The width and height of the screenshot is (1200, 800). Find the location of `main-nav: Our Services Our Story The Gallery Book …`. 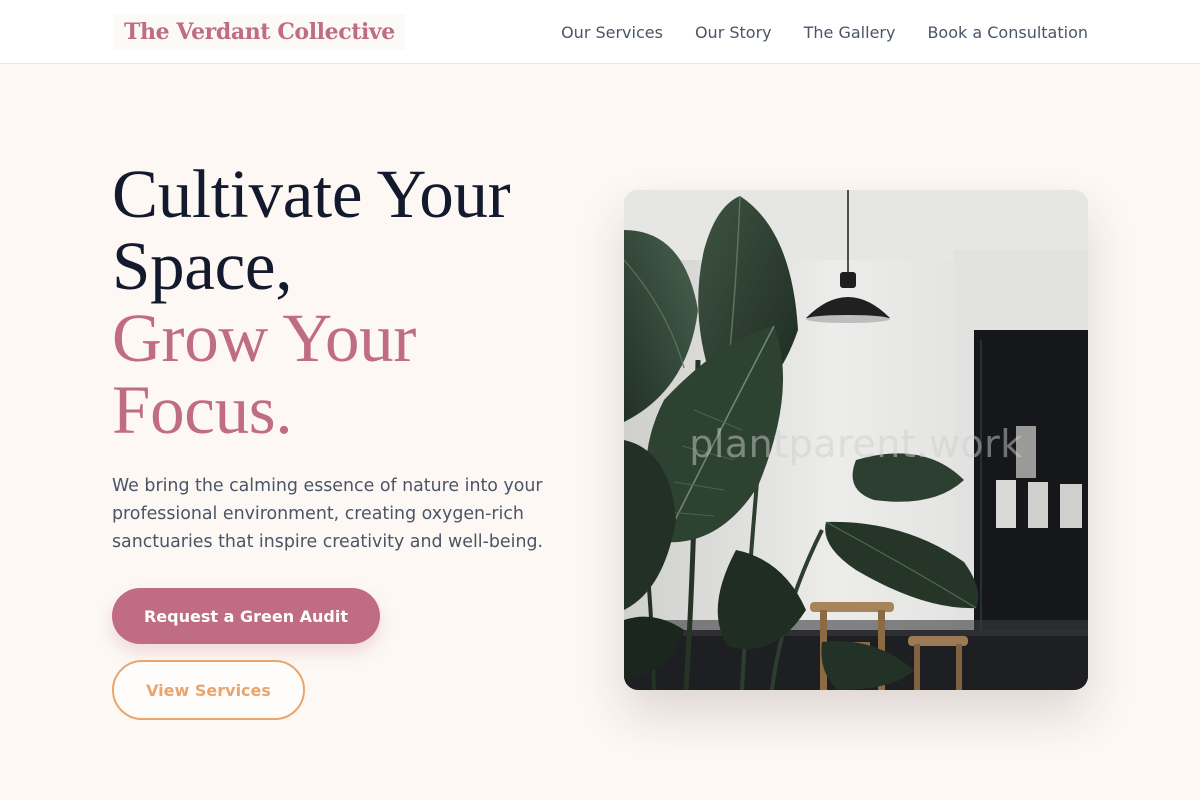

main-nav: Our Services Our Story The Gallery Book … is located at coordinates (824, 32).